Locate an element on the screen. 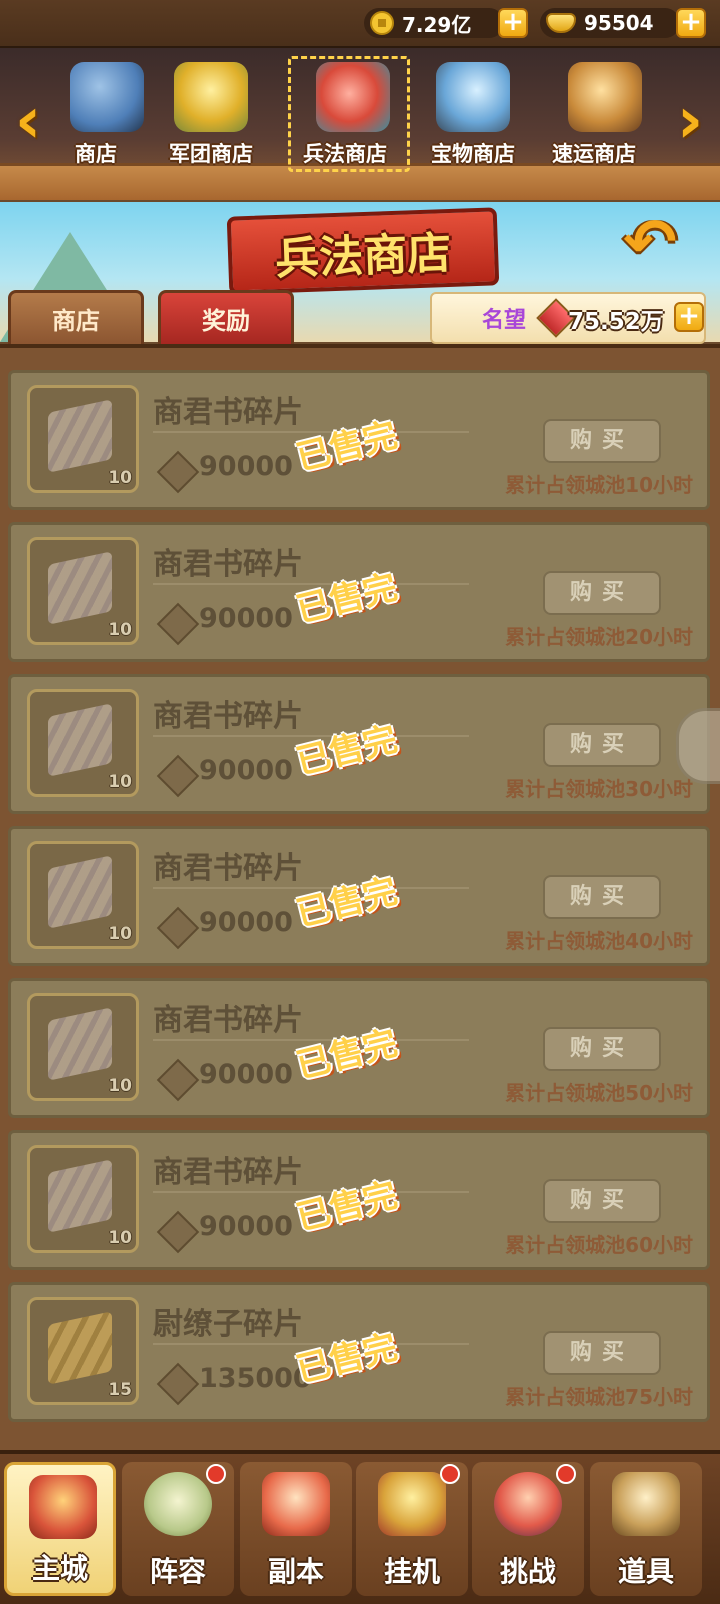  ingot-amount: 95504 is located at coordinates (619, 23).